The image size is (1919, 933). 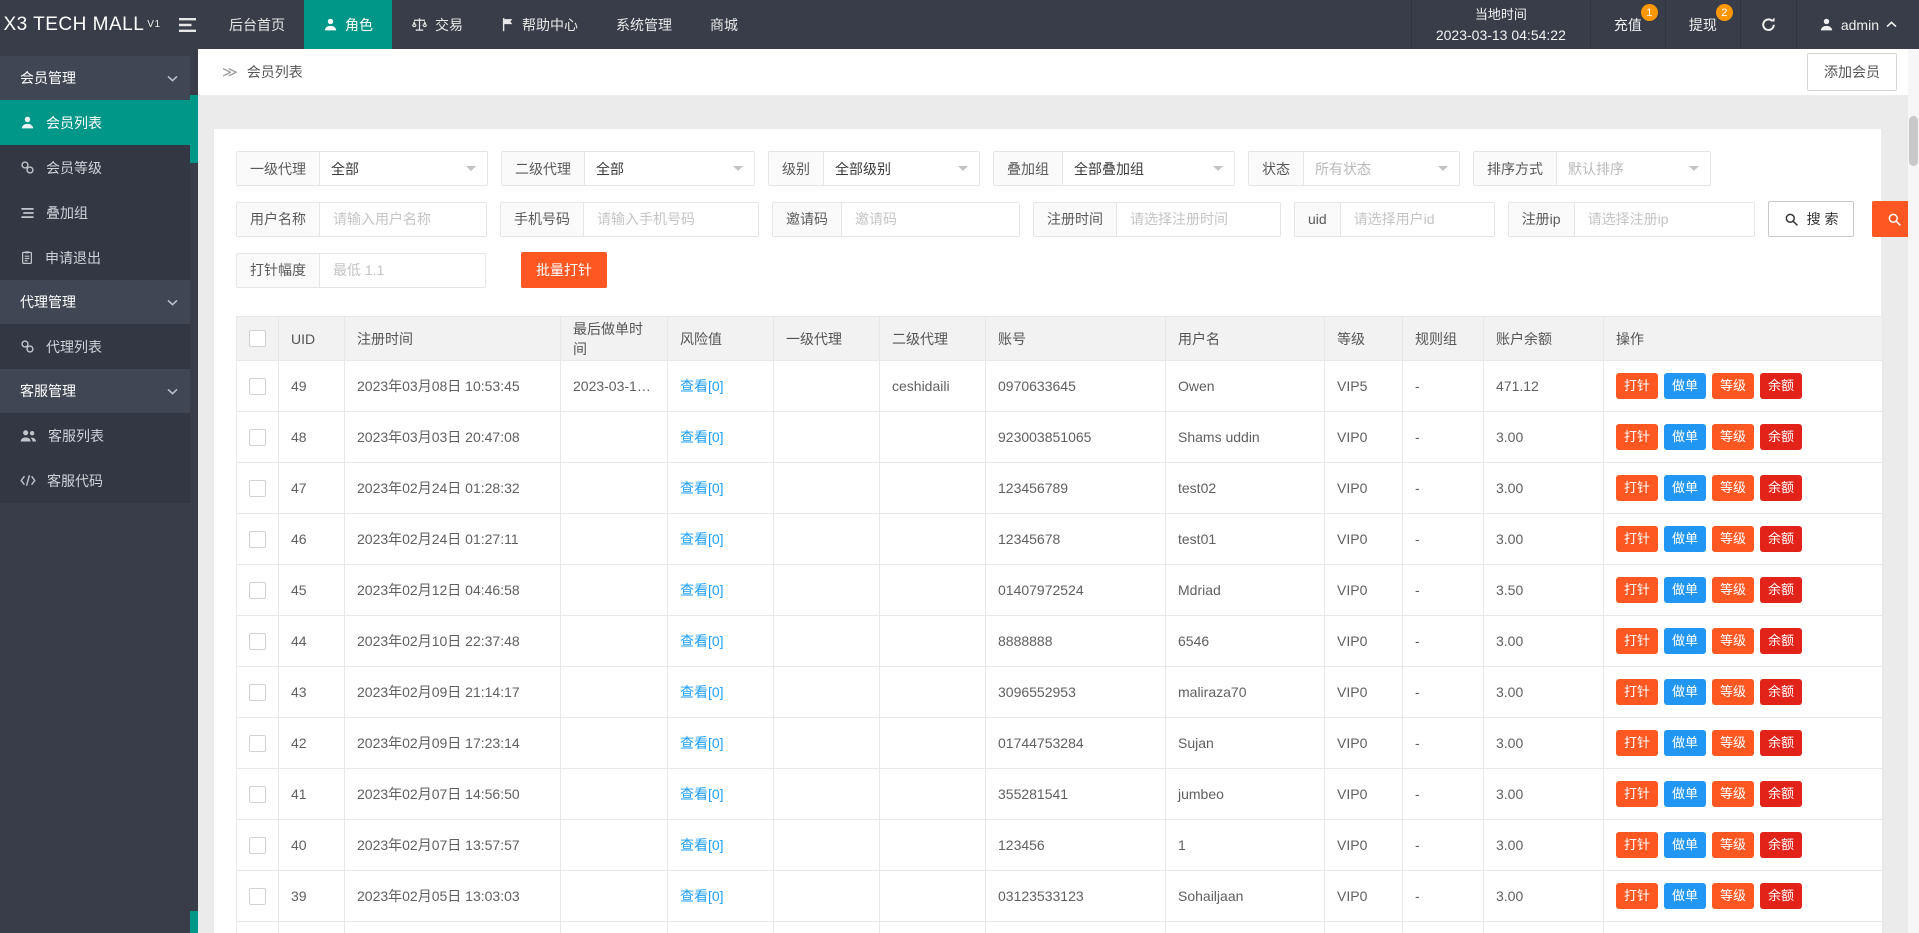 I want to click on input-username, so click(x=403, y=219).